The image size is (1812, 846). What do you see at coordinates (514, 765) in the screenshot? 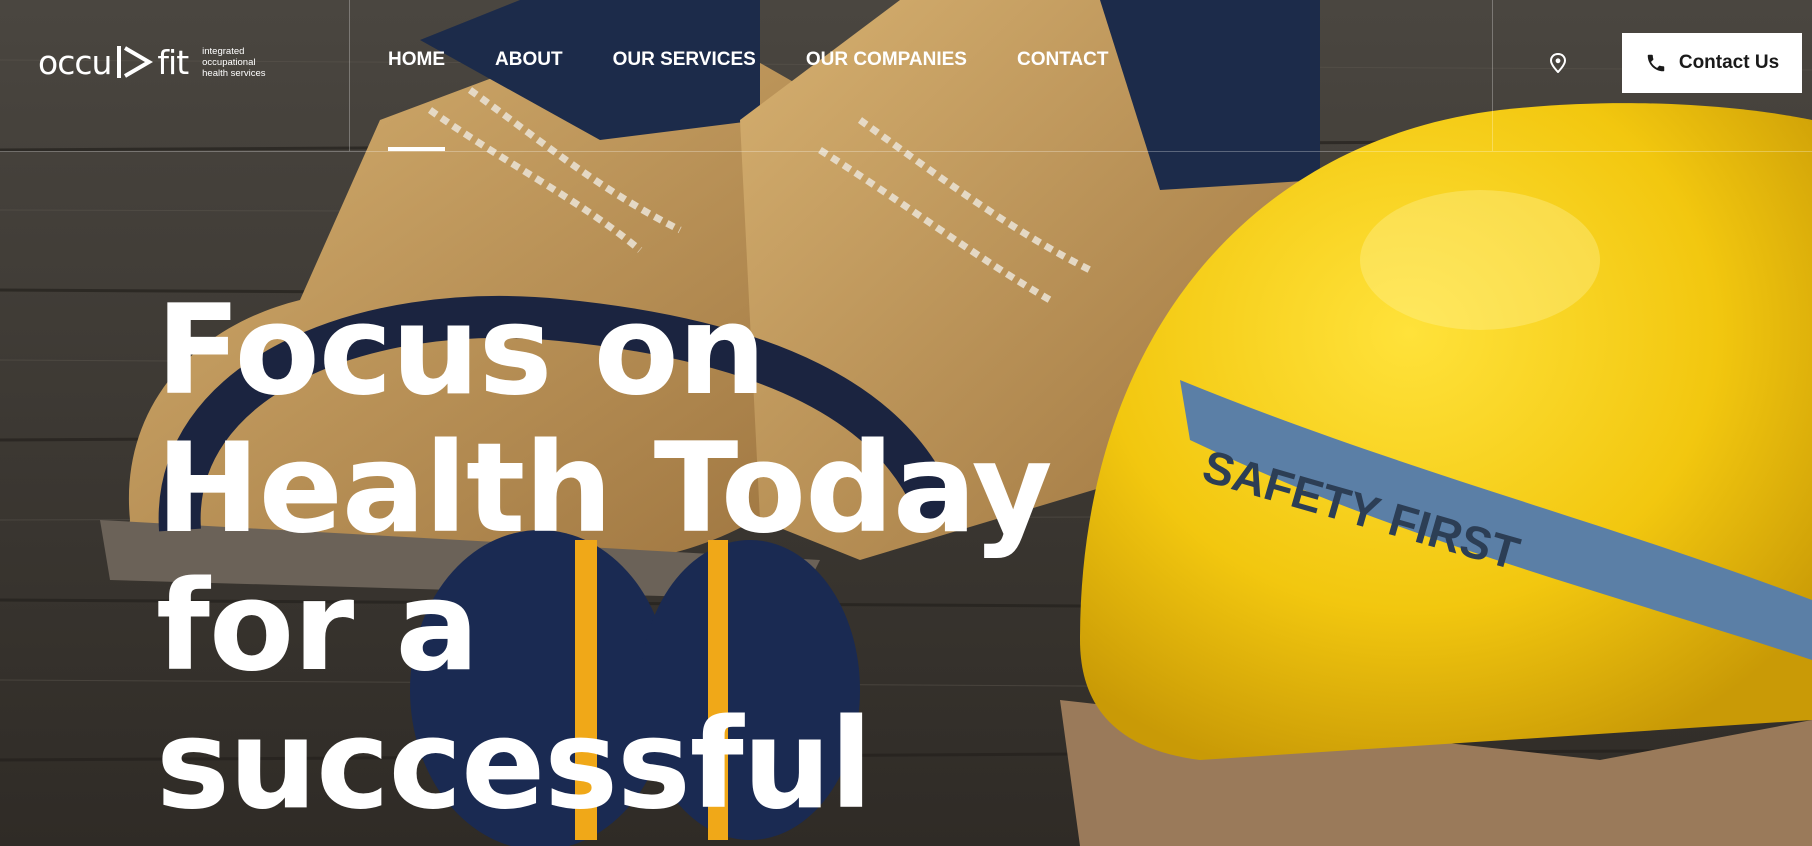
I see `headline-line: successful` at bounding box center [514, 765].